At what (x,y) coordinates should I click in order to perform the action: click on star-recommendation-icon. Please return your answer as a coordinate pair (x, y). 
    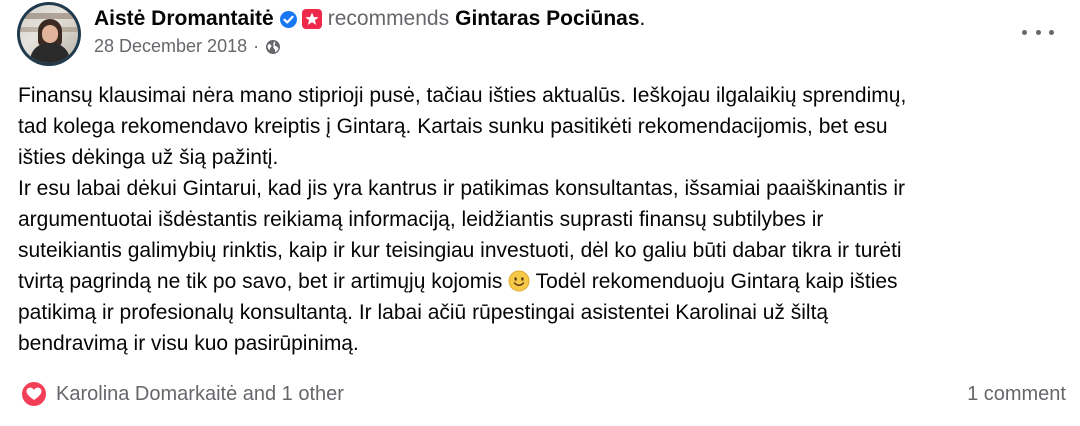
    Looking at the image, I should click on (311, 19).